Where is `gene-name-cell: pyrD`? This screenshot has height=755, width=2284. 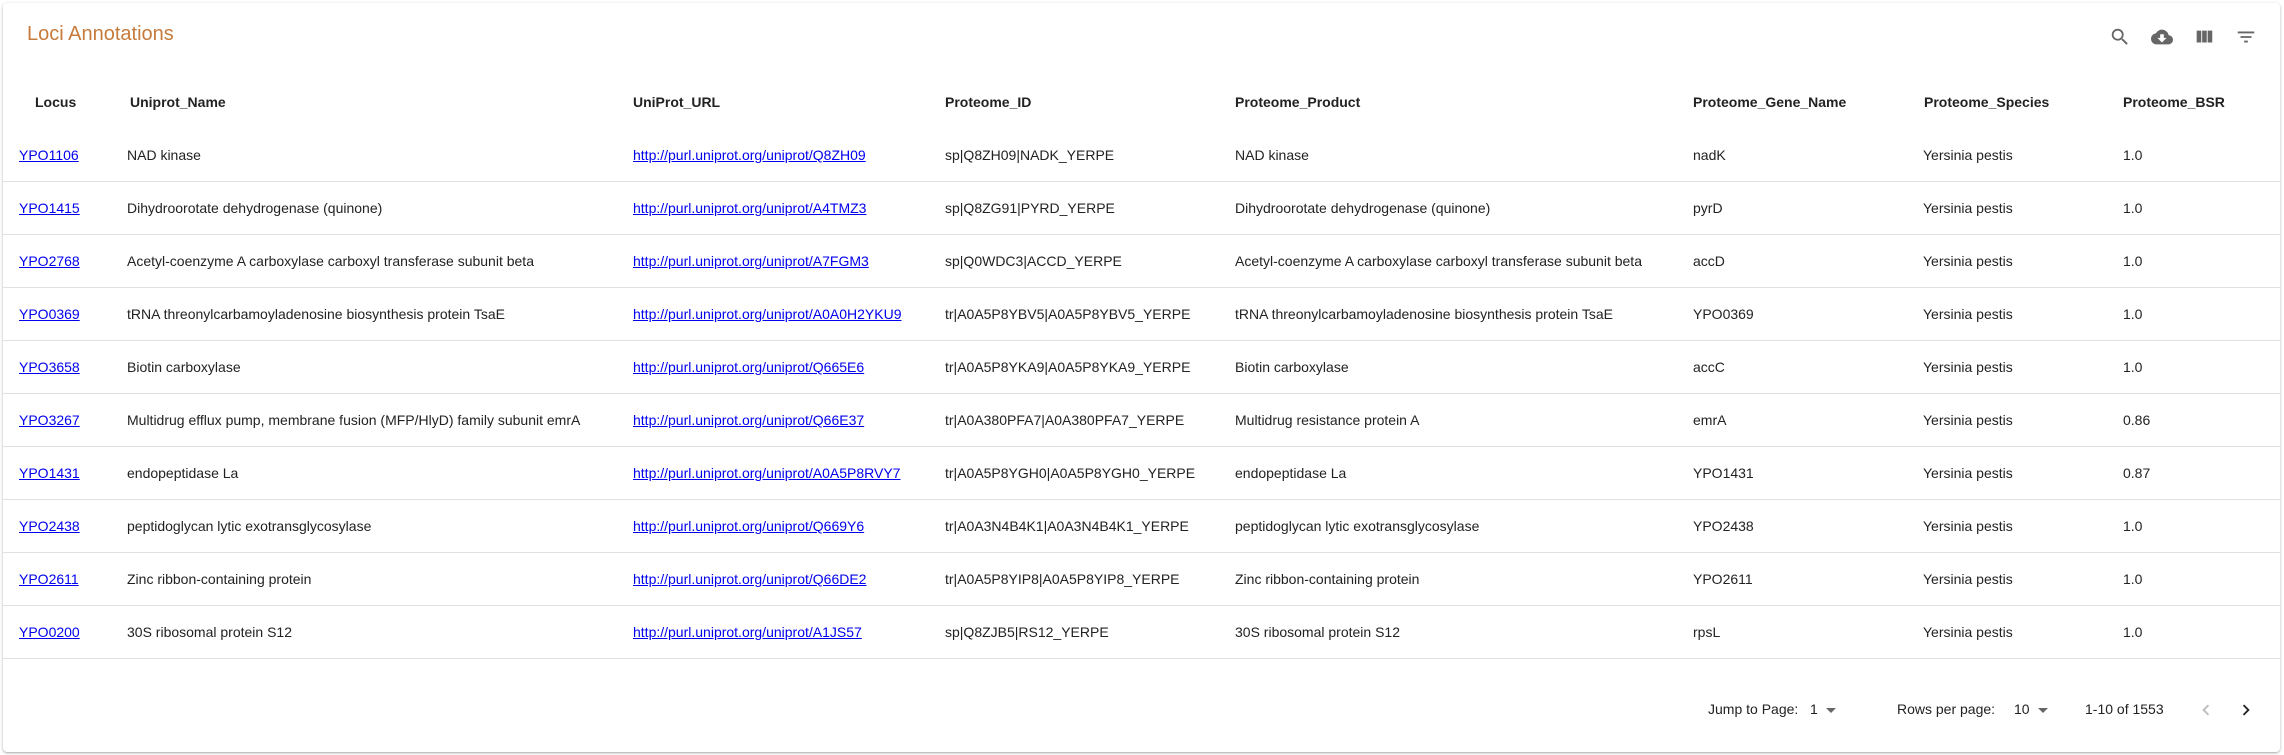 gene-name-cell: pyrD is located at coordinates (1708, 208).